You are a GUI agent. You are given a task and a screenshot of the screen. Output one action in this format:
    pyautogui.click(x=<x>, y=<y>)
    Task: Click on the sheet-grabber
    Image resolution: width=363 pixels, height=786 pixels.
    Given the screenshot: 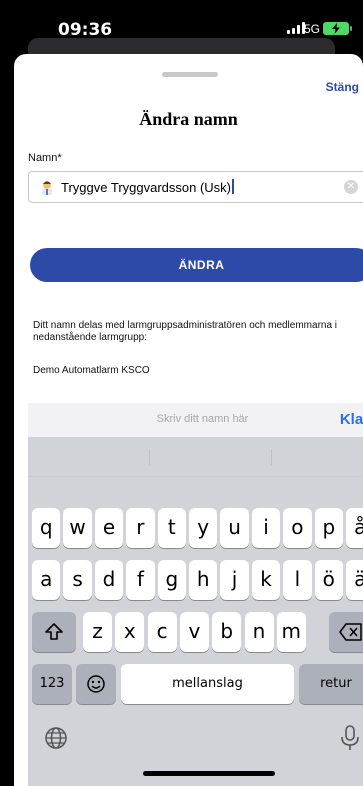 What is the action you would take?
    pyautogui.click(x=190, y=74)
    